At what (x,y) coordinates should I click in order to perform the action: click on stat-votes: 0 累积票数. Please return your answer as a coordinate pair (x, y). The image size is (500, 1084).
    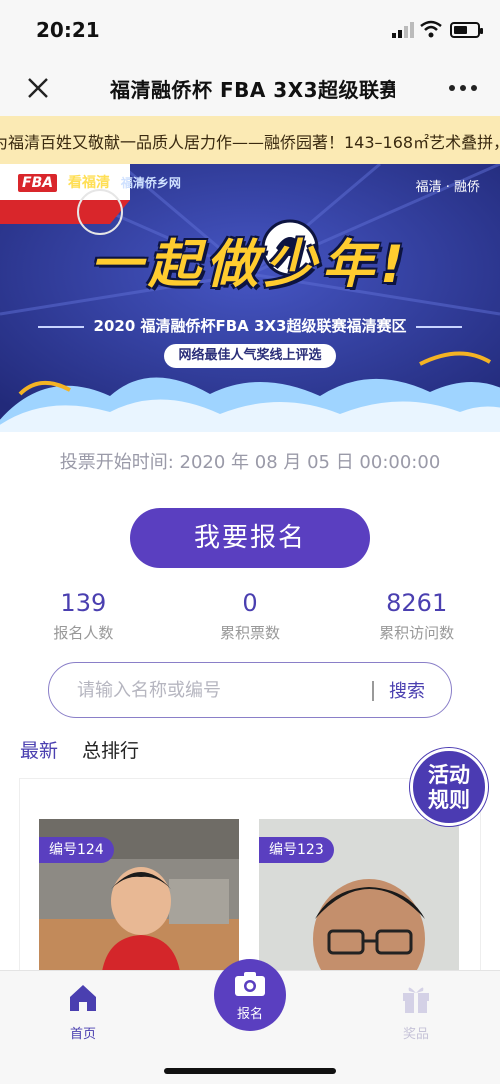
    Looking at the image, I should click on (250, 618).